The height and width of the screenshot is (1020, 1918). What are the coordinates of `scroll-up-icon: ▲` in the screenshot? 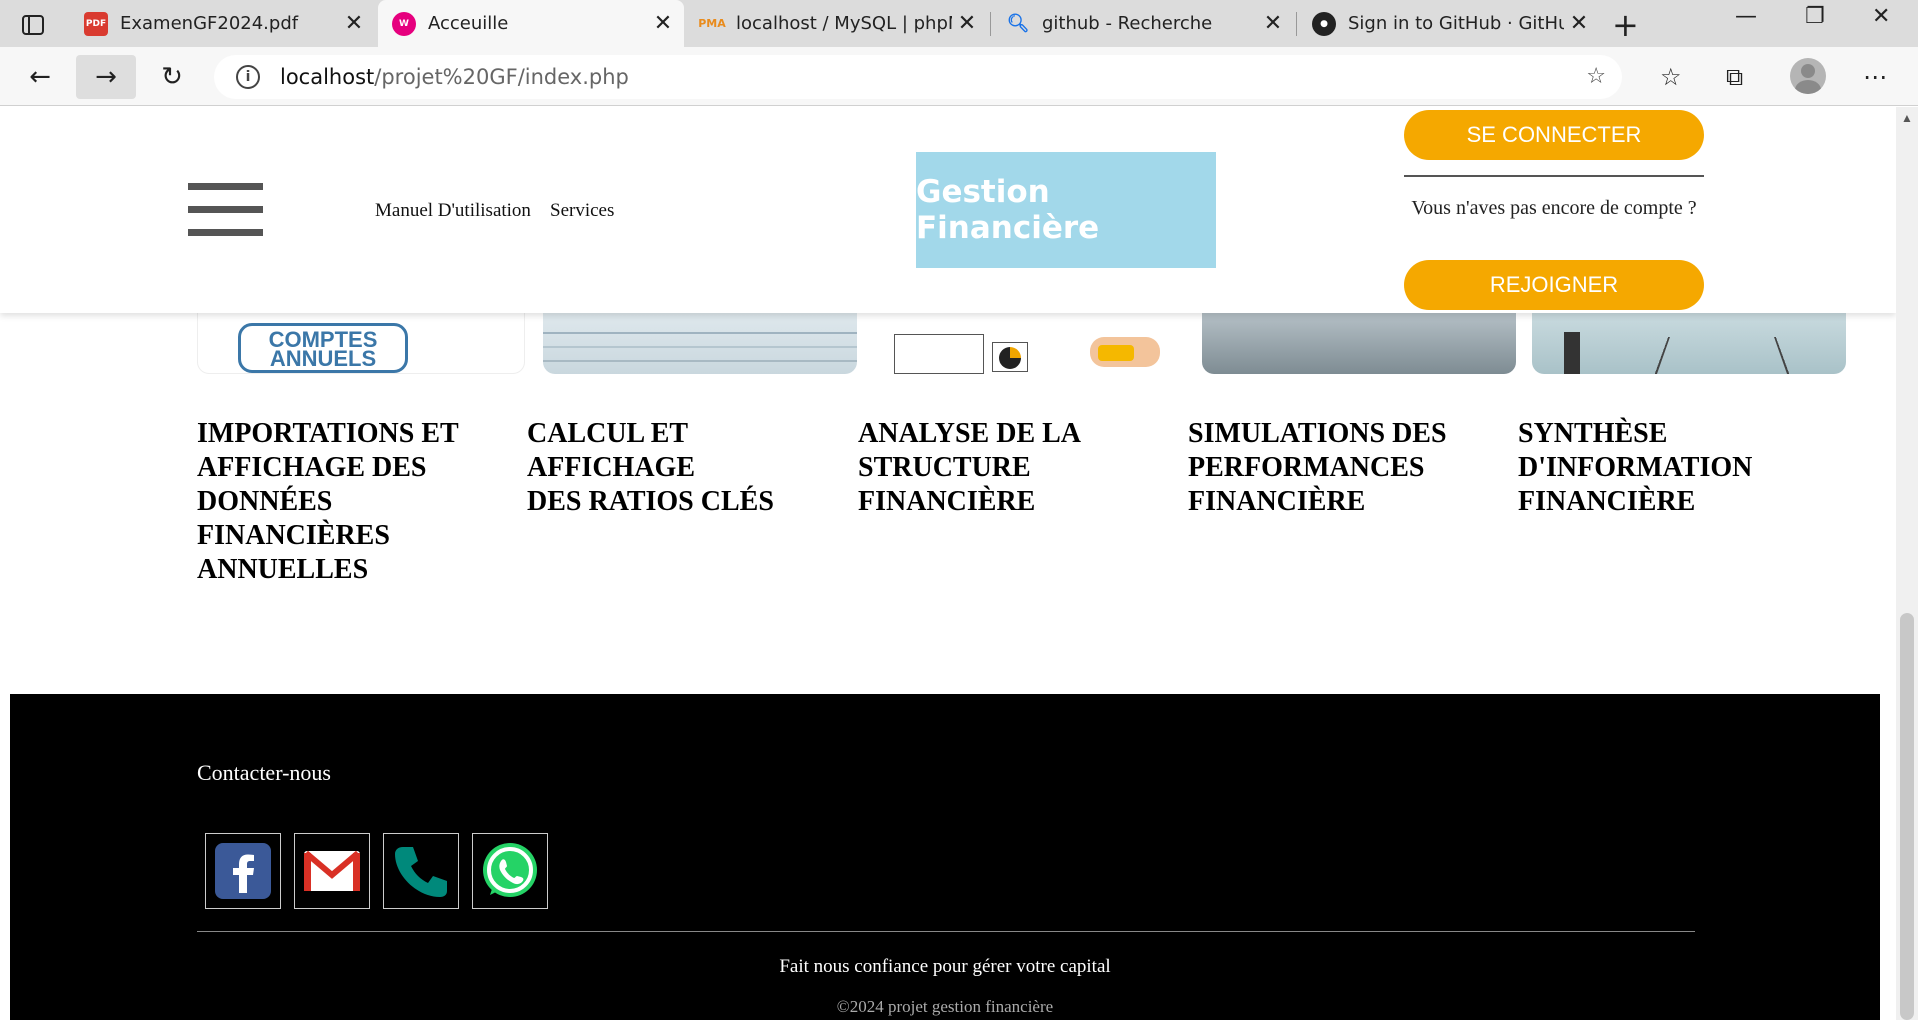 It's located at (1907, 118).